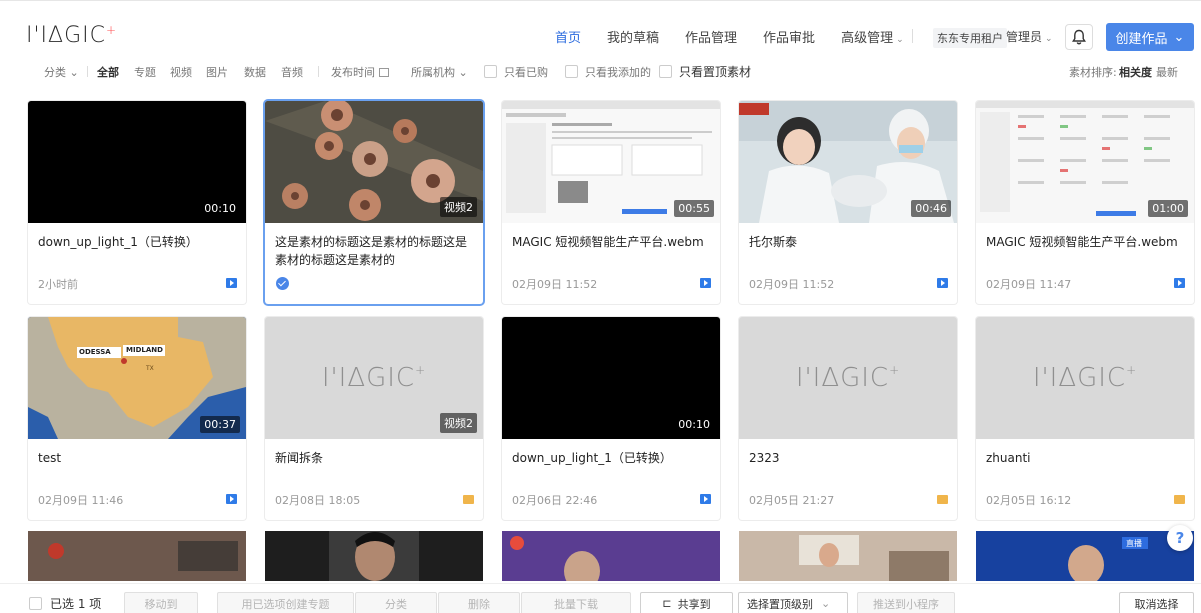 This screenshot has height=613, width=1201. I want to click on category-button: 分类, so click(396, 602).